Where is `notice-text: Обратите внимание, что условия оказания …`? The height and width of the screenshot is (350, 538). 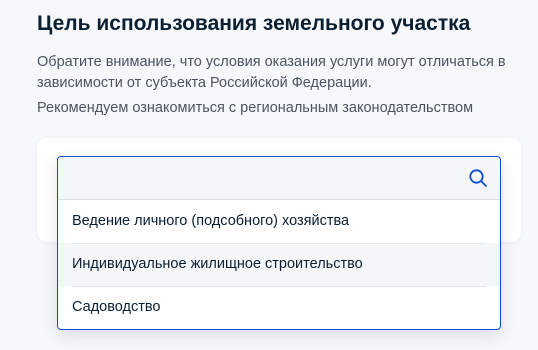
notice-text: Обратите внимание, что условия оказания … is located at coordinates (271, 72).